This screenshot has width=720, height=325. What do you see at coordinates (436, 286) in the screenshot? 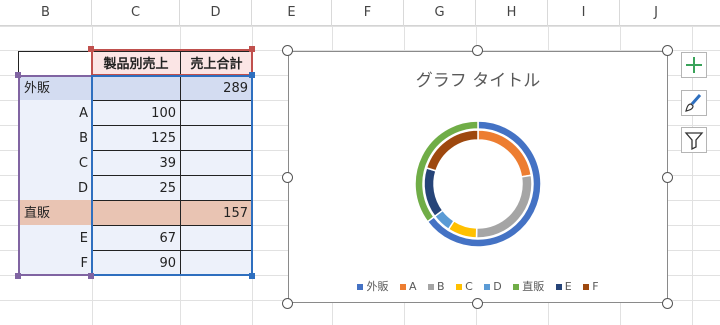
I see `legend-item-b: B` at bounding box center [436, 286].